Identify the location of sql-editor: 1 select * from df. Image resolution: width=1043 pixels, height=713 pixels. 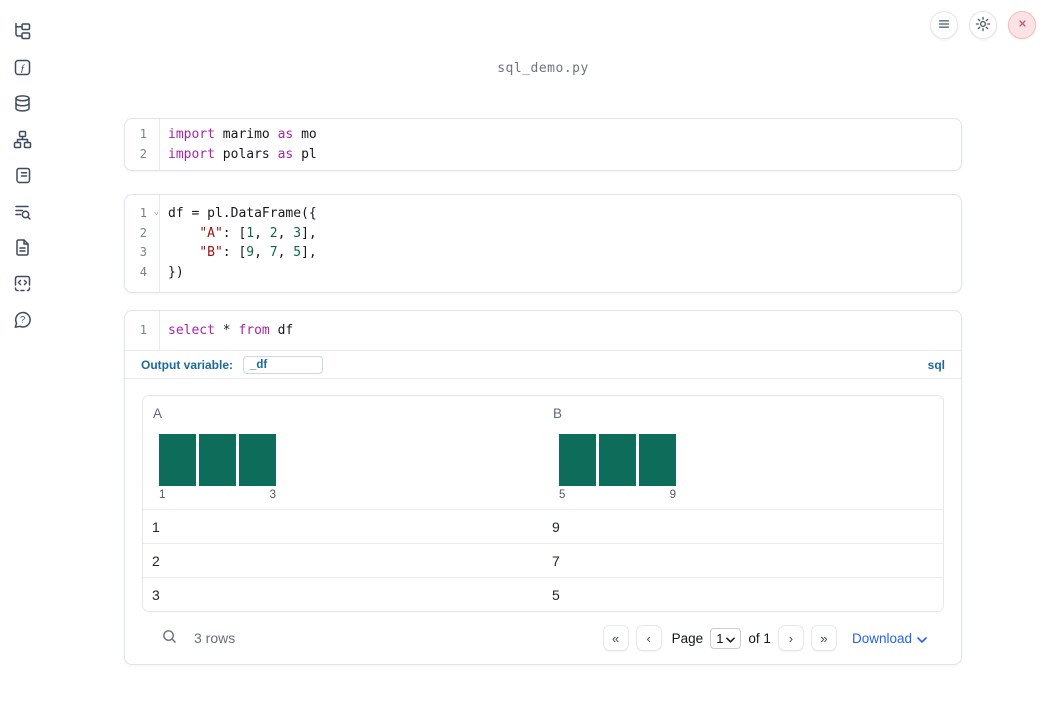
(543, 330).